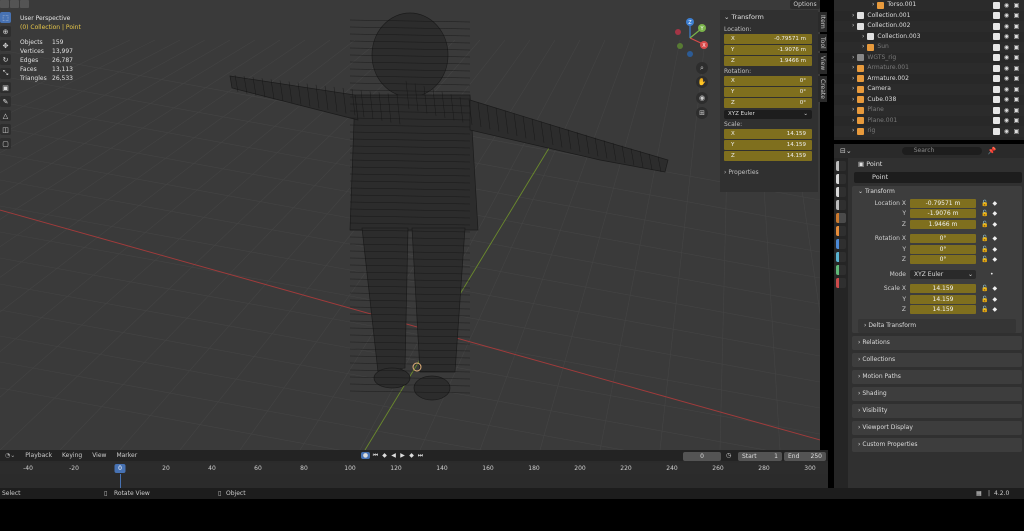 The width and height of the screenshot is (1024, 531). Describe the element at coordinates (943, 214) in the screenshot. I see `location-field: -1.9076 m` at that location.